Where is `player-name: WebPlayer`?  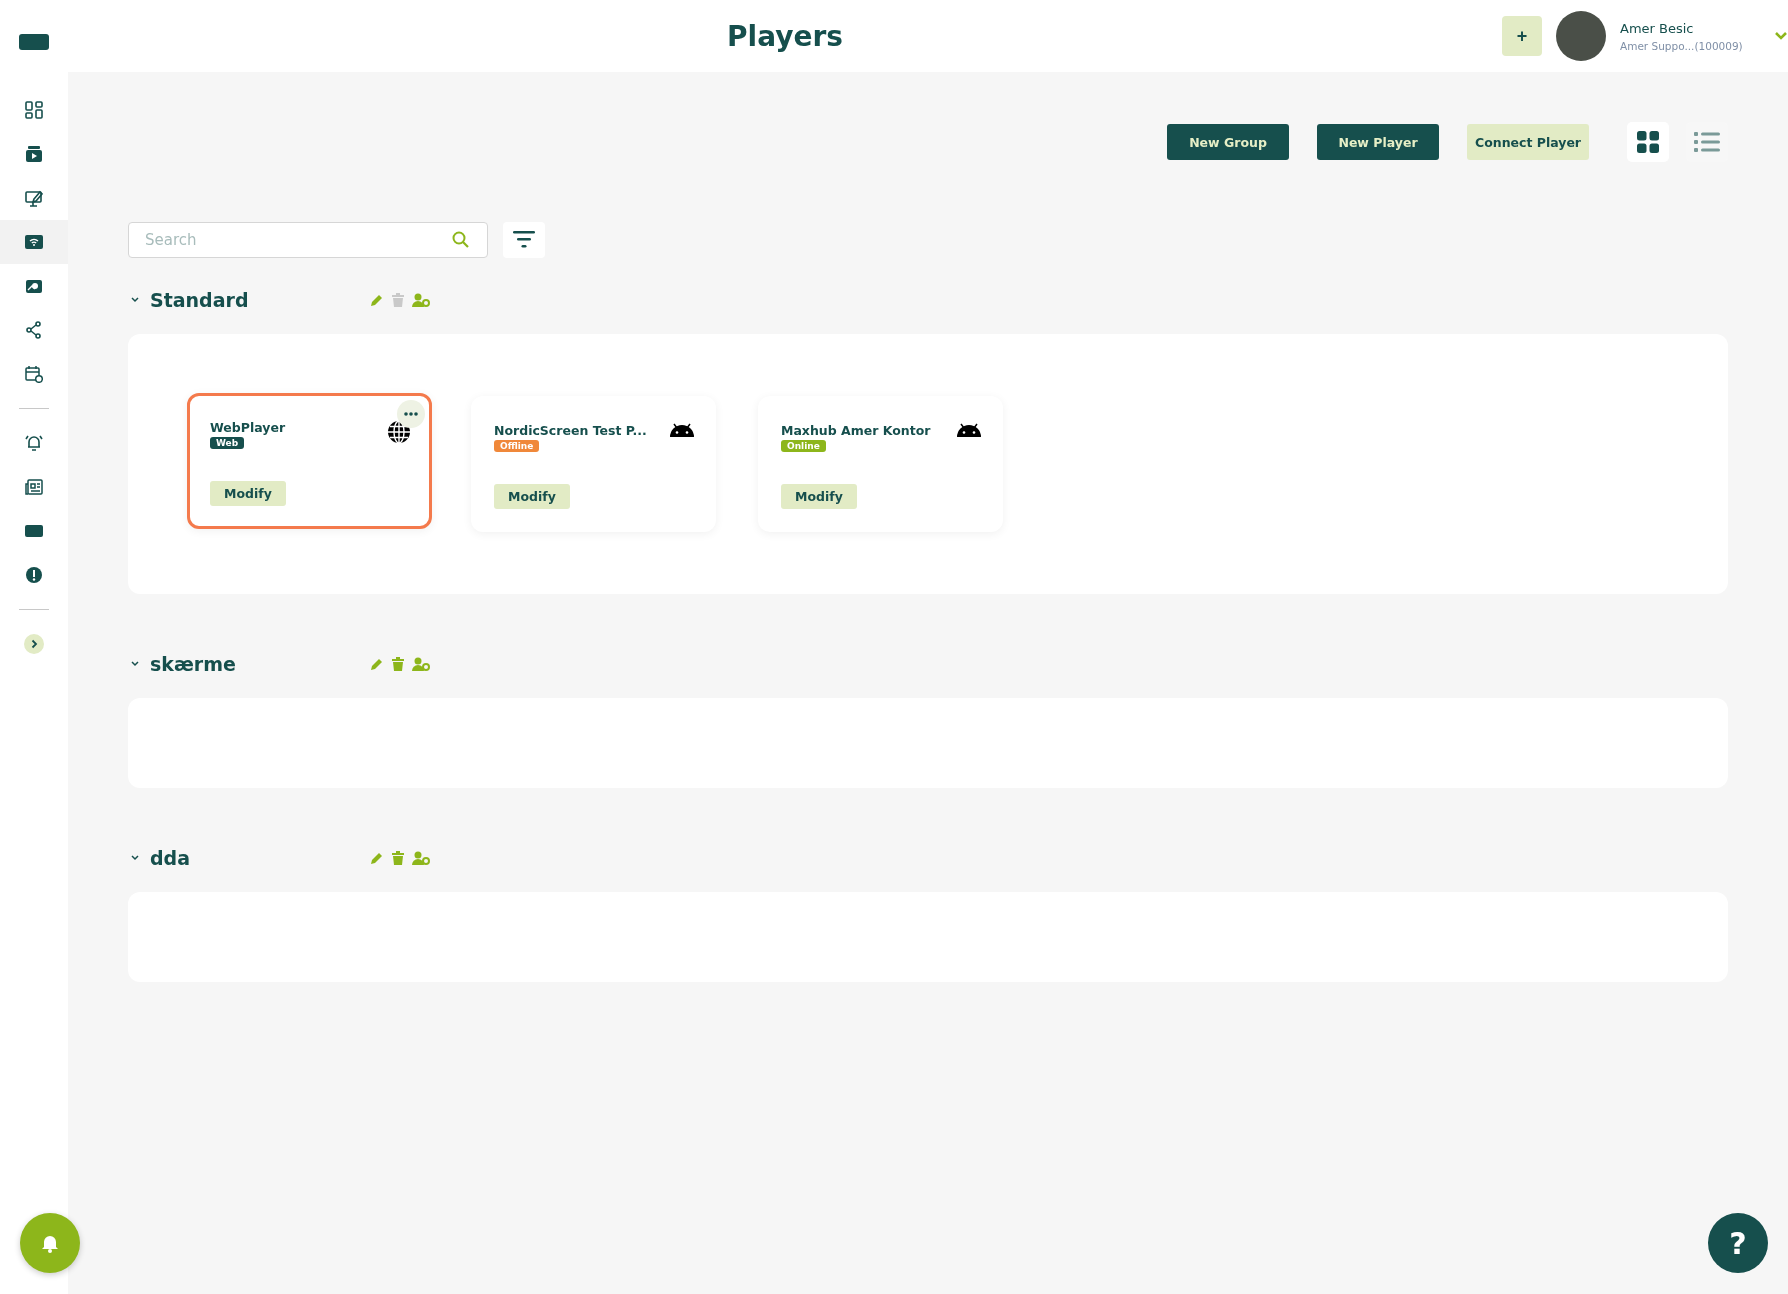 player-name: WebPlayer is located at coordinates (248, 427).